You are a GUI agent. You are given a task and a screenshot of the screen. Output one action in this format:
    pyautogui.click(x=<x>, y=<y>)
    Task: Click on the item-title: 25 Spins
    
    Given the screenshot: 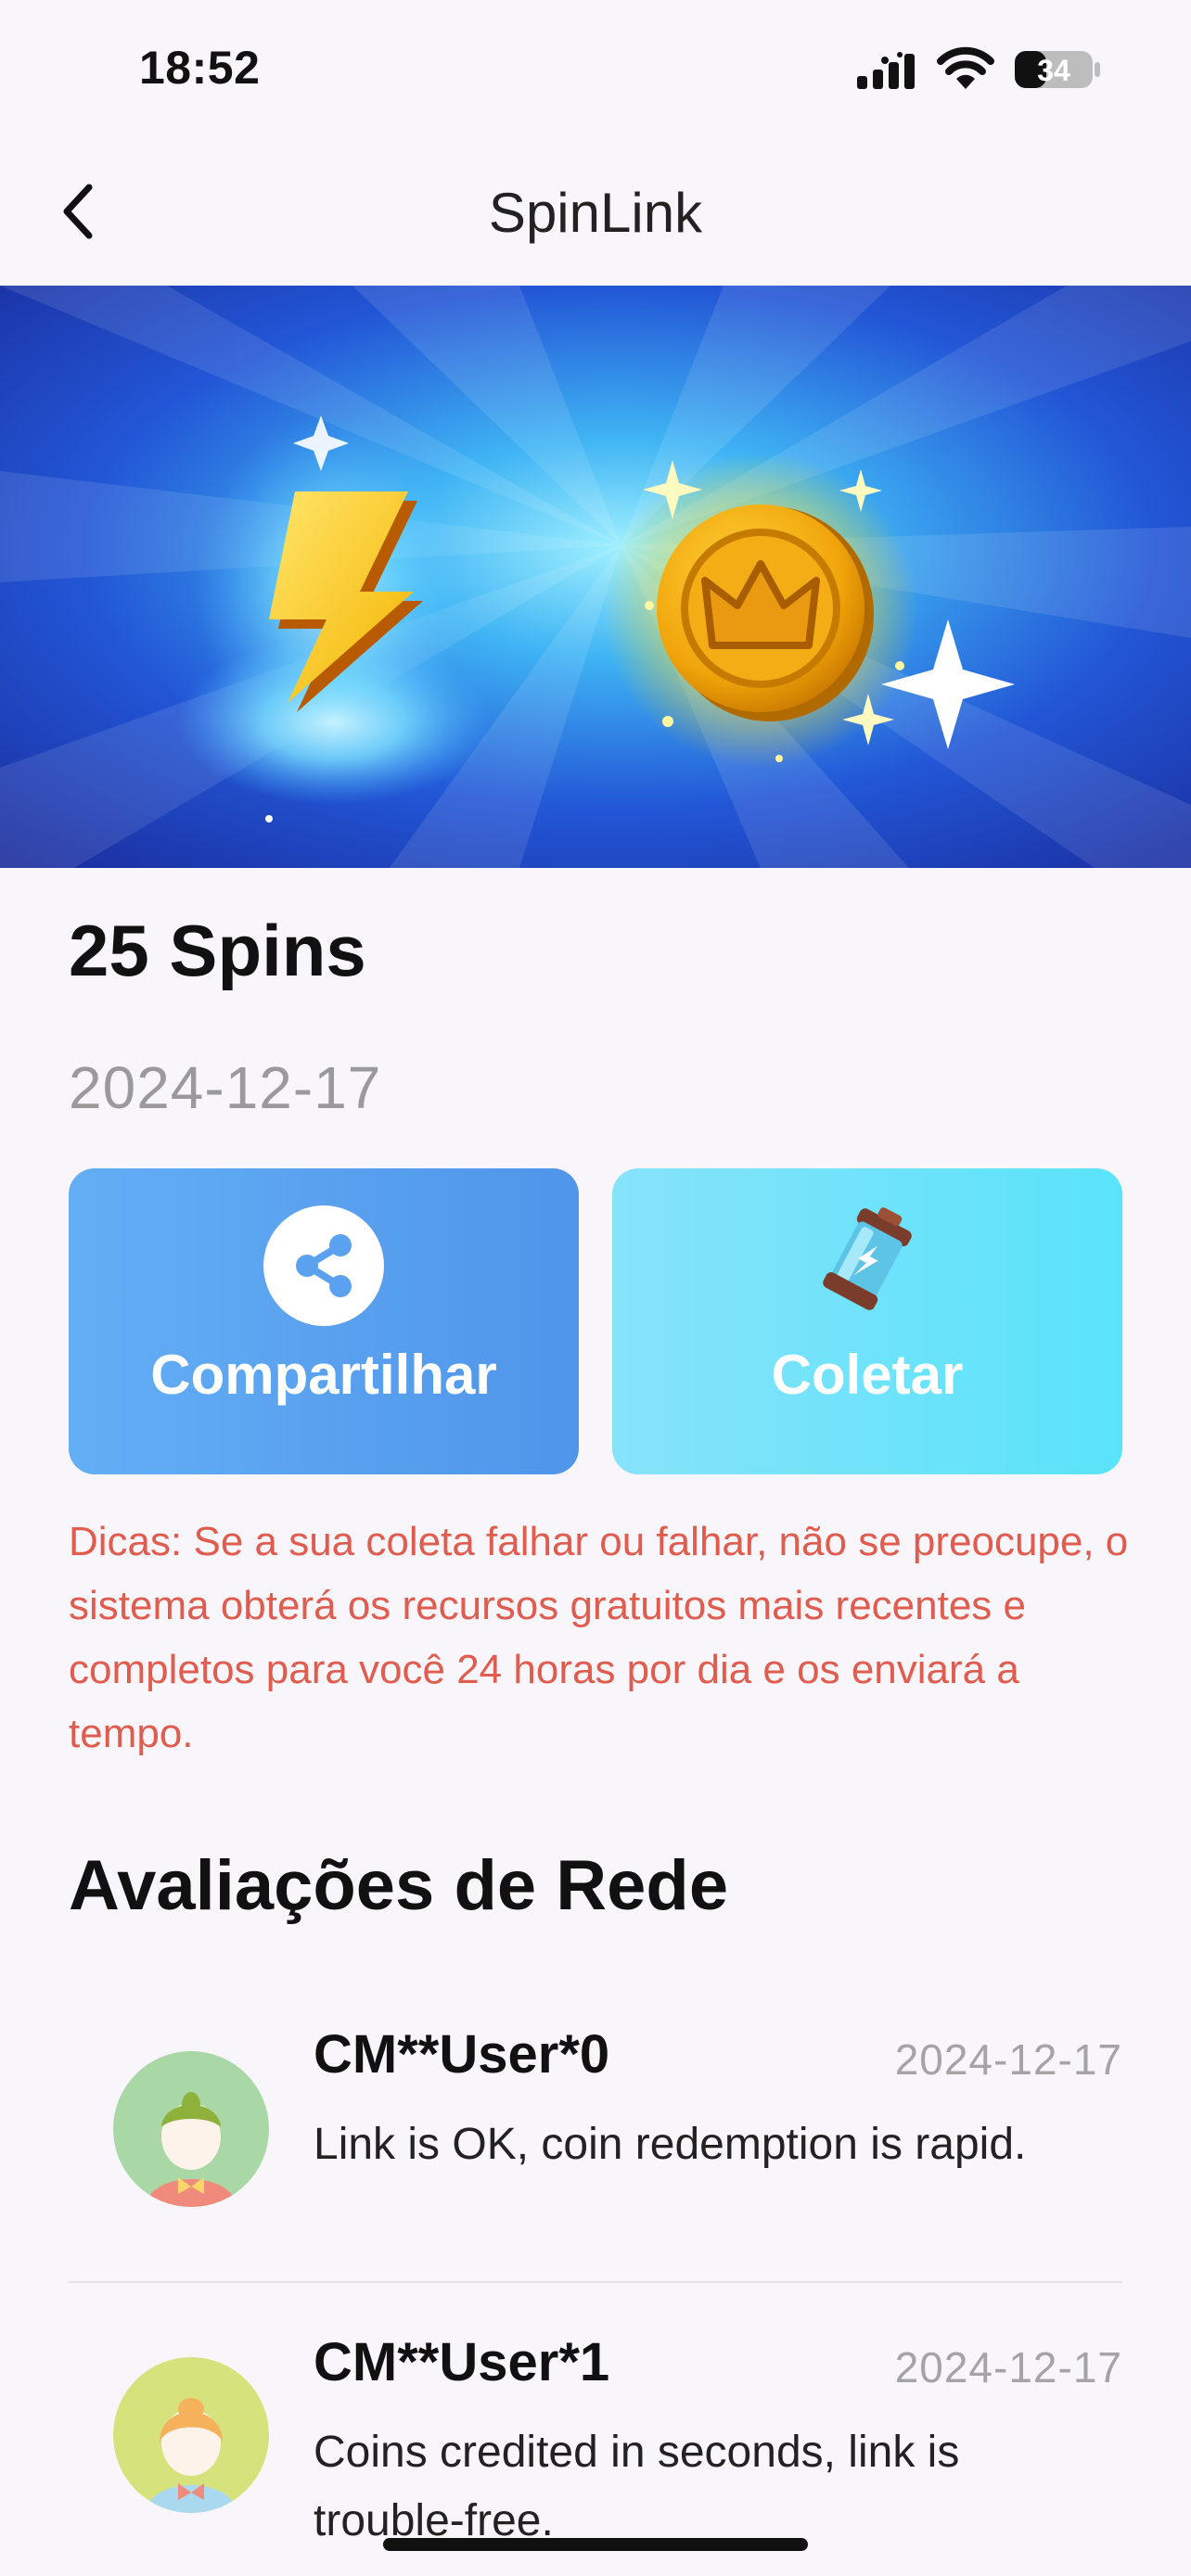 What is the action you would take?
    pyautogui.click(x=217, y=950)
    